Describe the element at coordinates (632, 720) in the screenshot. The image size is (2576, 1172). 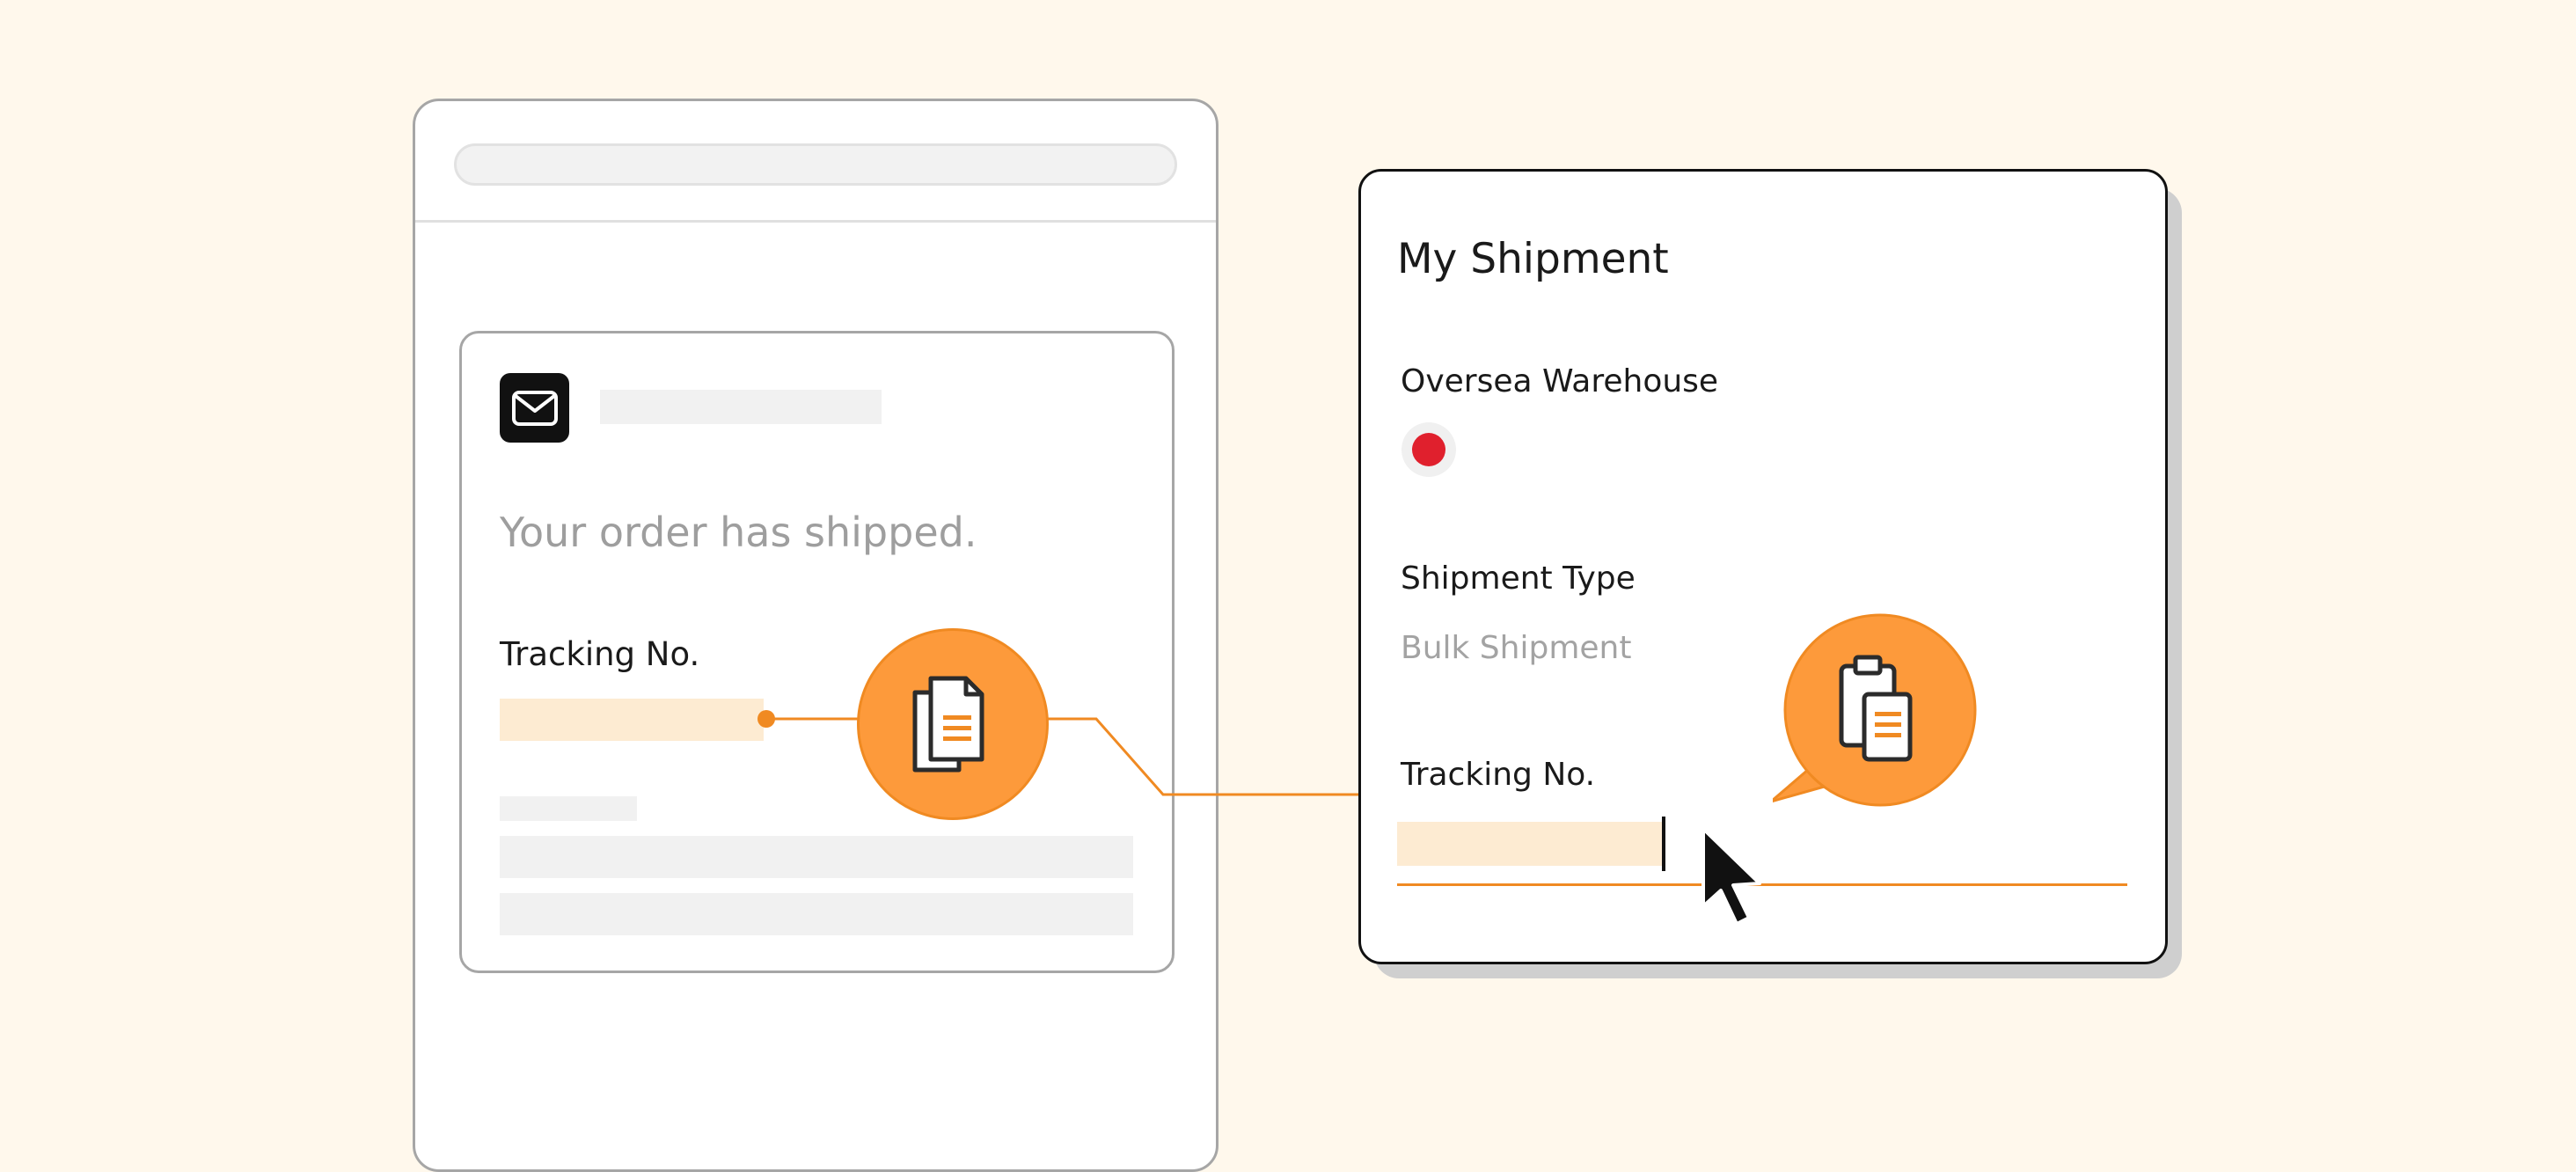
I see `email-tracking-number-highlight` at that location.